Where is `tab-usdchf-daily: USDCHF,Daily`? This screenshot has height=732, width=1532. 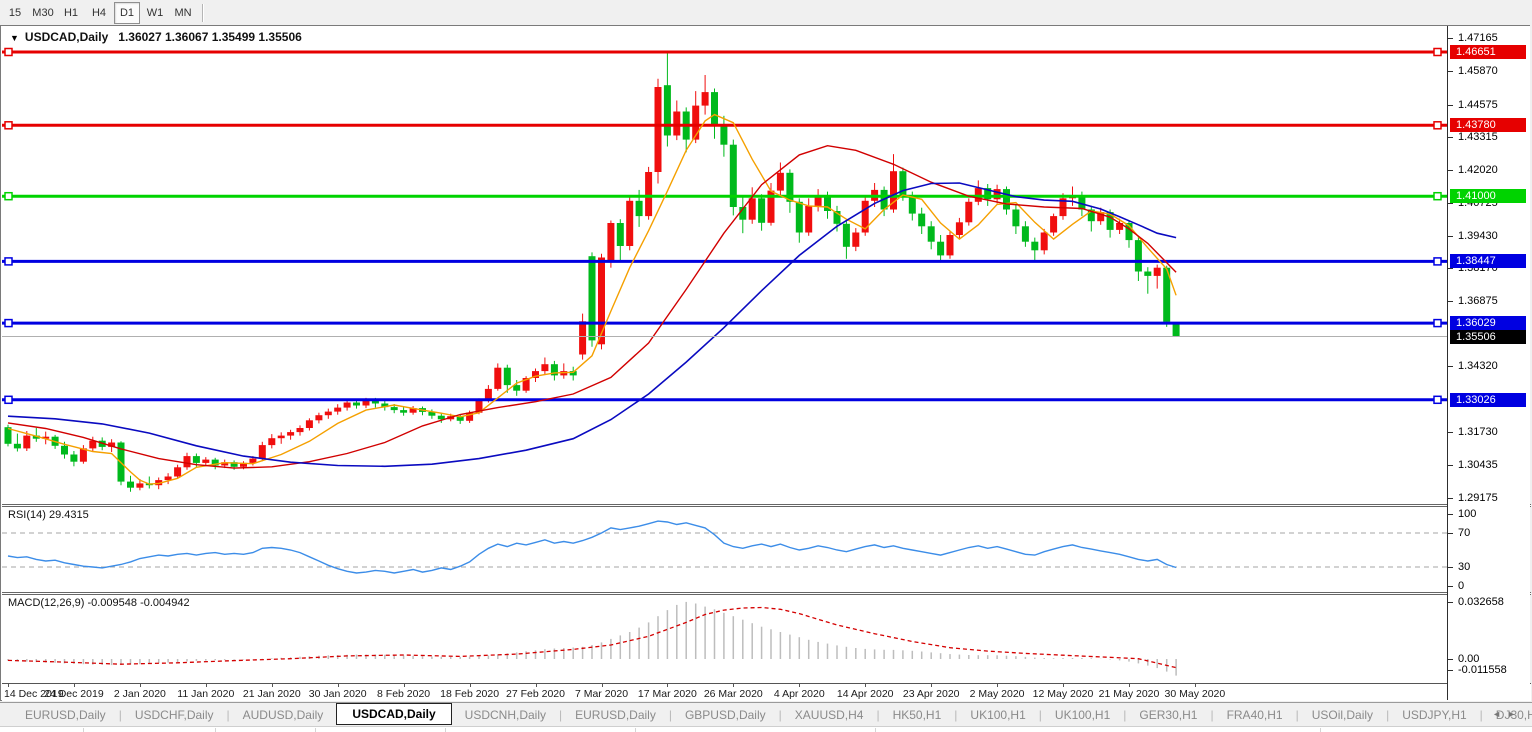
tab-usdchf-daily: USDCHF,Daily is located at coordinates (174, 715).